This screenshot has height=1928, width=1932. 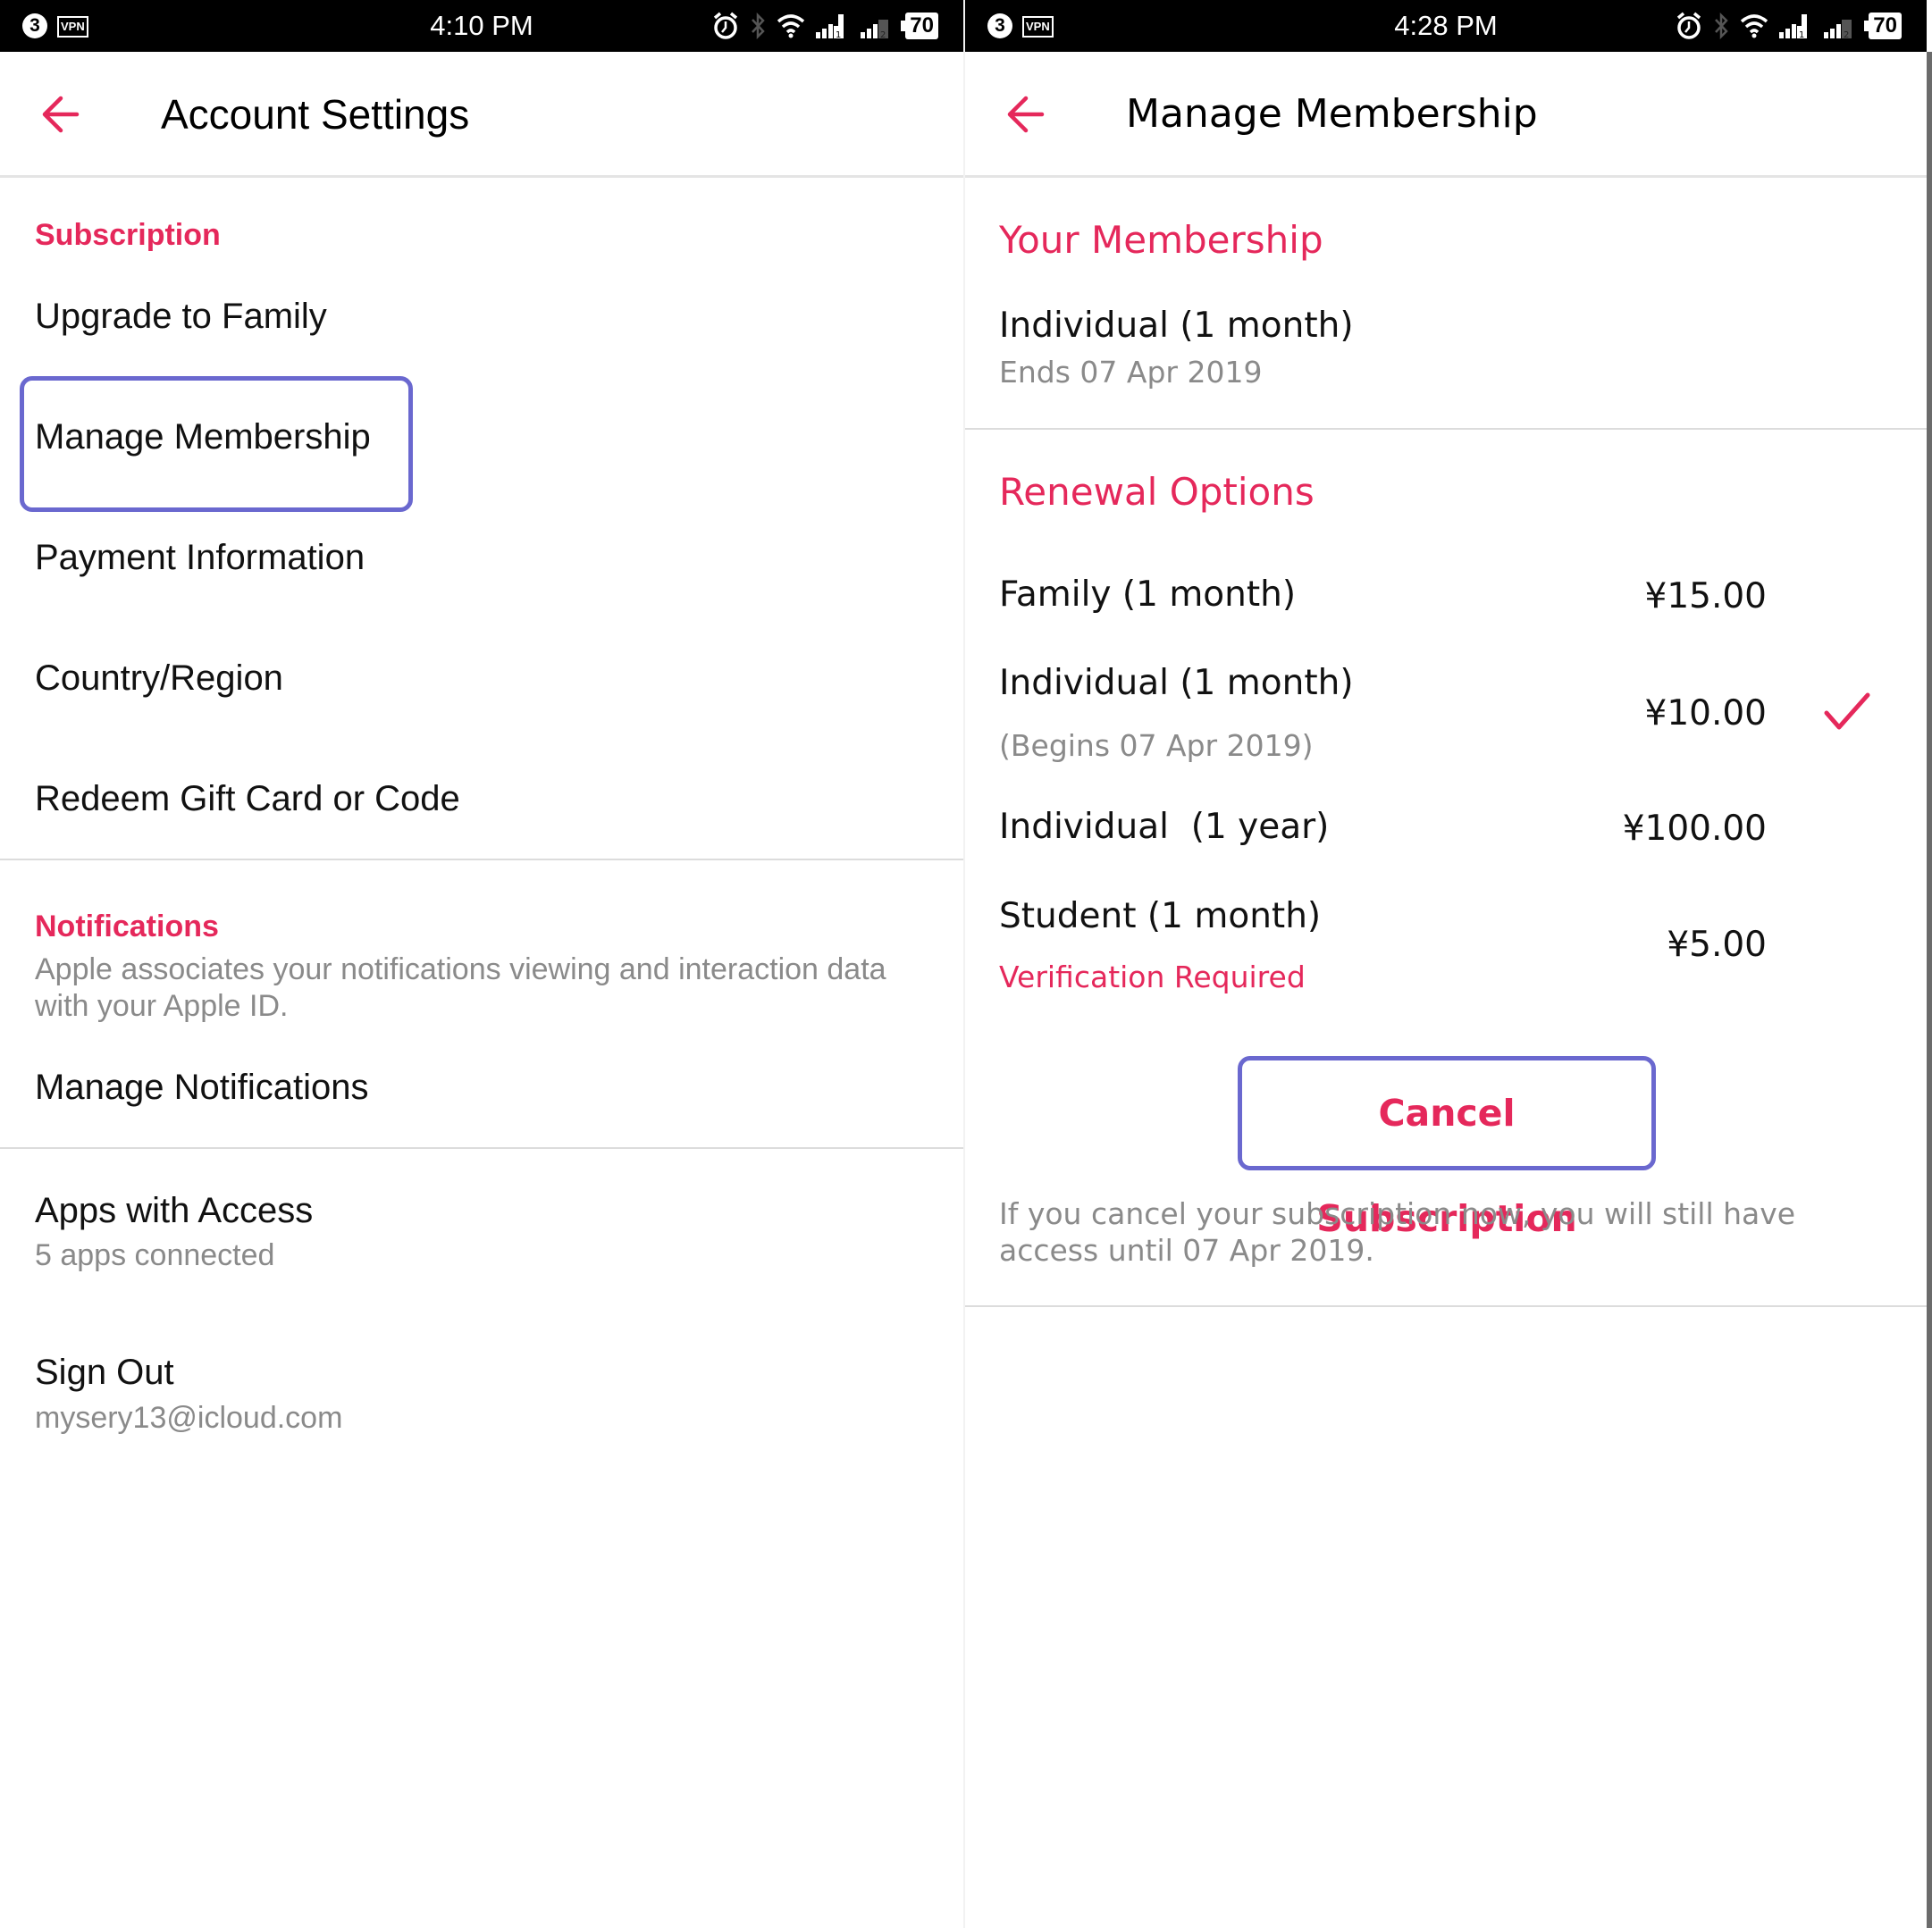 What do you see at coordinates (1131, 372) in the screenshot?
I see `membership-end-date: Ends 07 Apr 2019` at bounding box center [1131, 372].